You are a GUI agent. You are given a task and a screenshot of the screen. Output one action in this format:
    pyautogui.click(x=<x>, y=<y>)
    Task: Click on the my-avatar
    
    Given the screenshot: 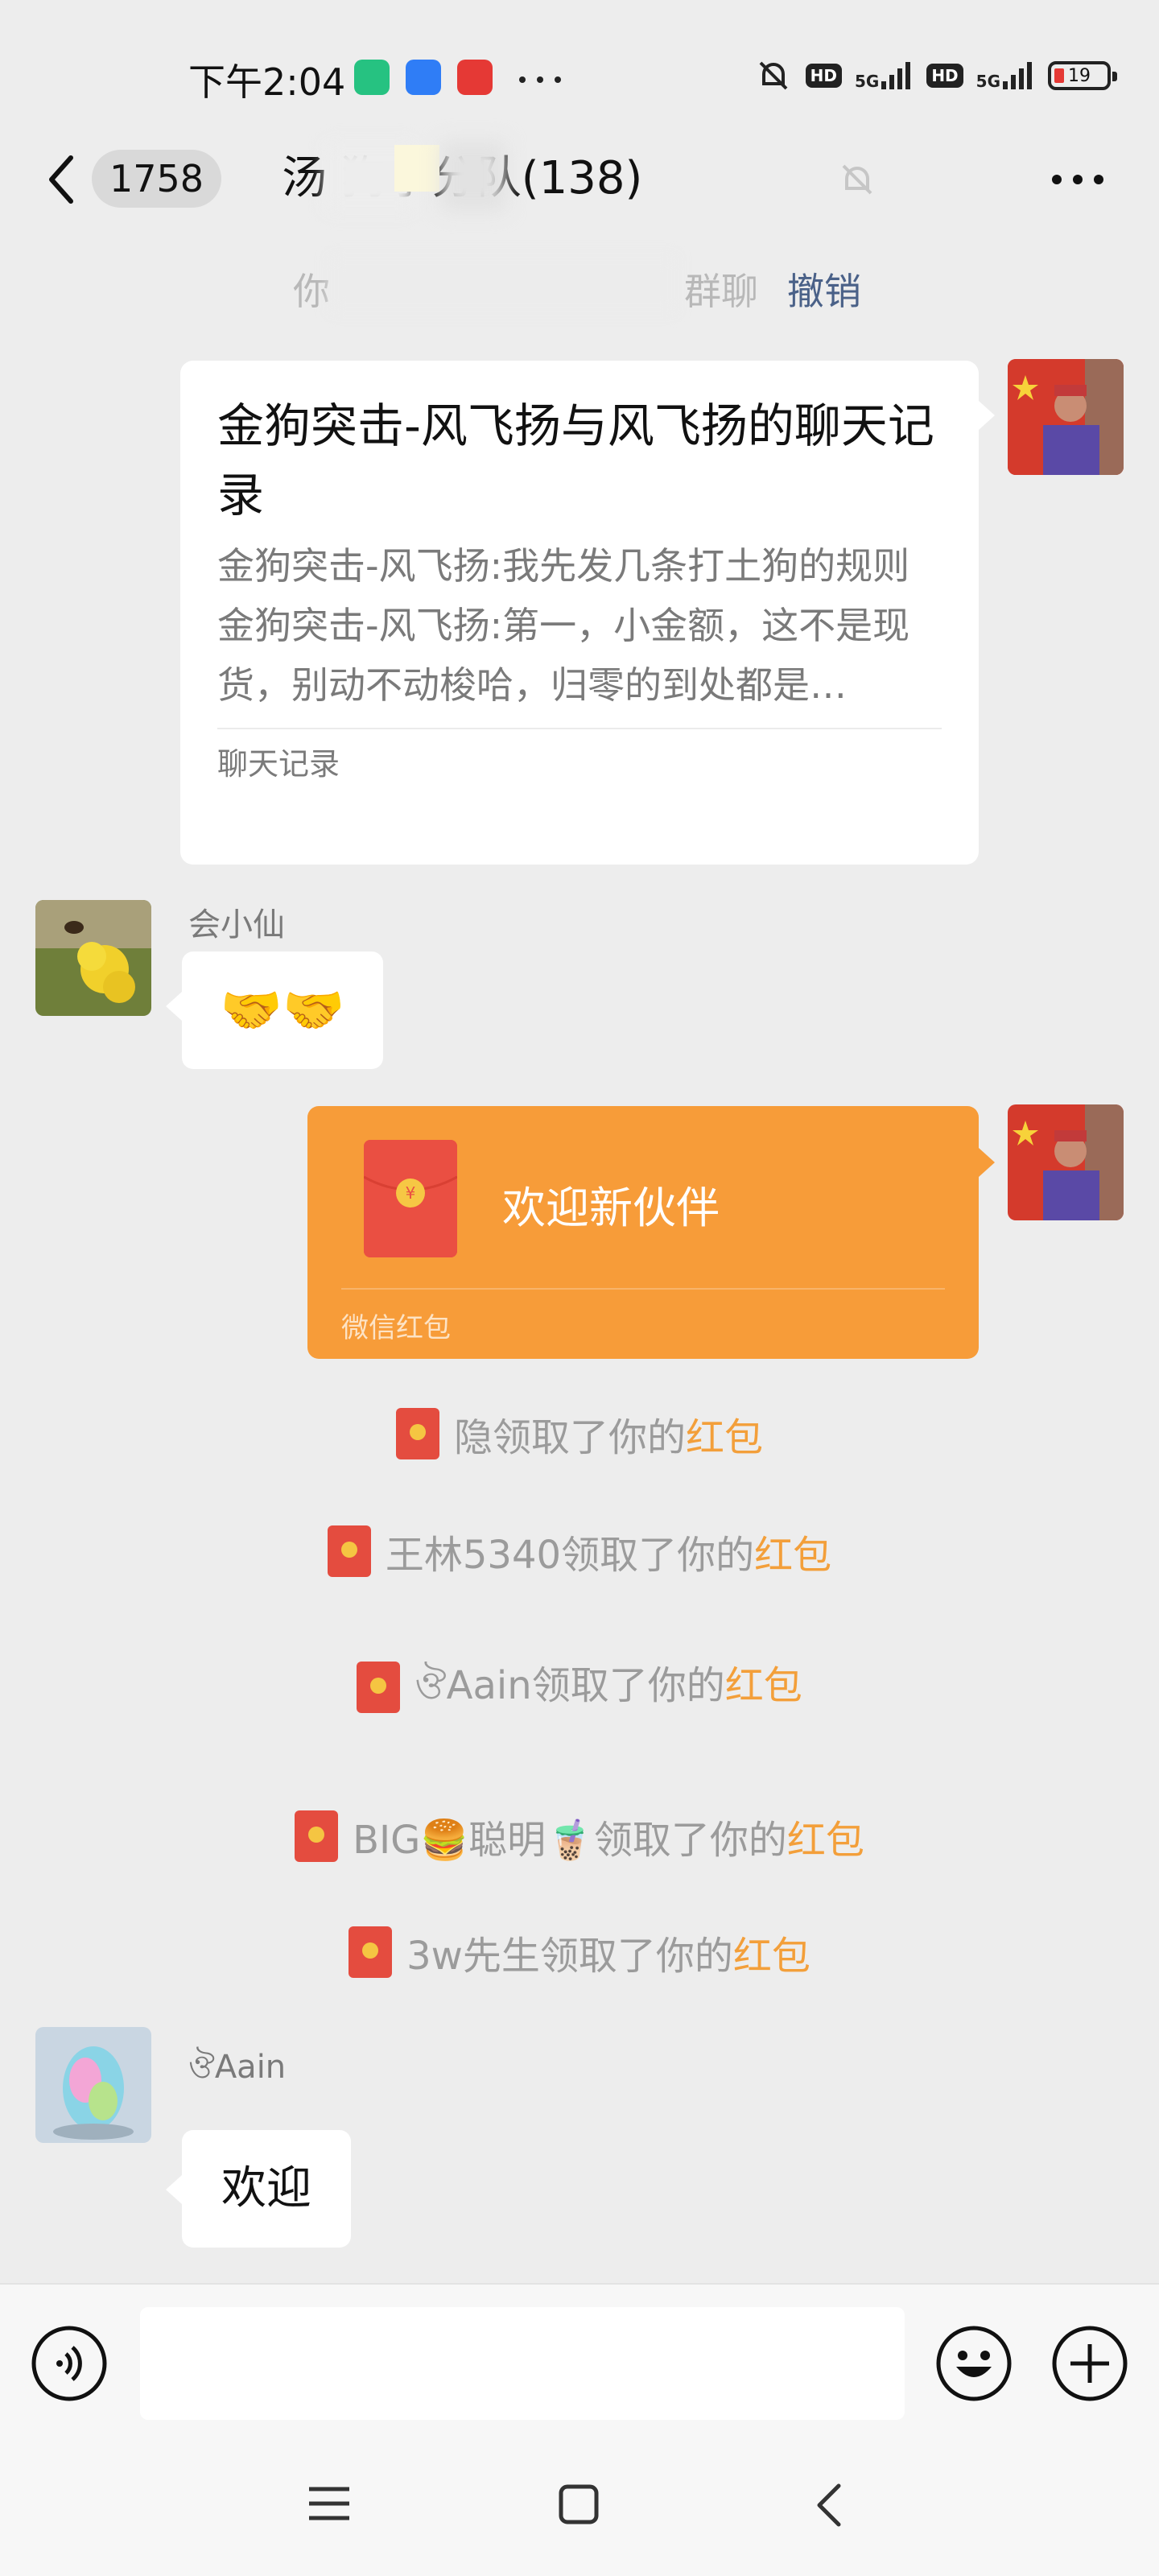 What is the action you would take?
    pyautogui.click(x=1066, y=417)
    